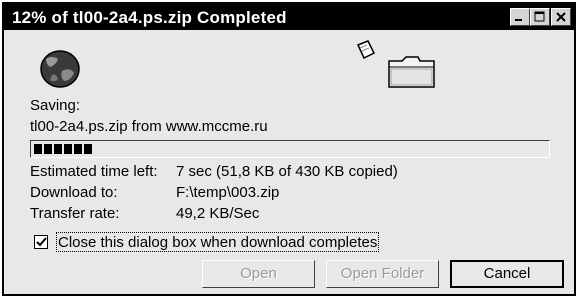  Describe the element at coordinates (75, 213) in the screenshot. I see `transfer-rate-label: Transfer rate:` at that location.